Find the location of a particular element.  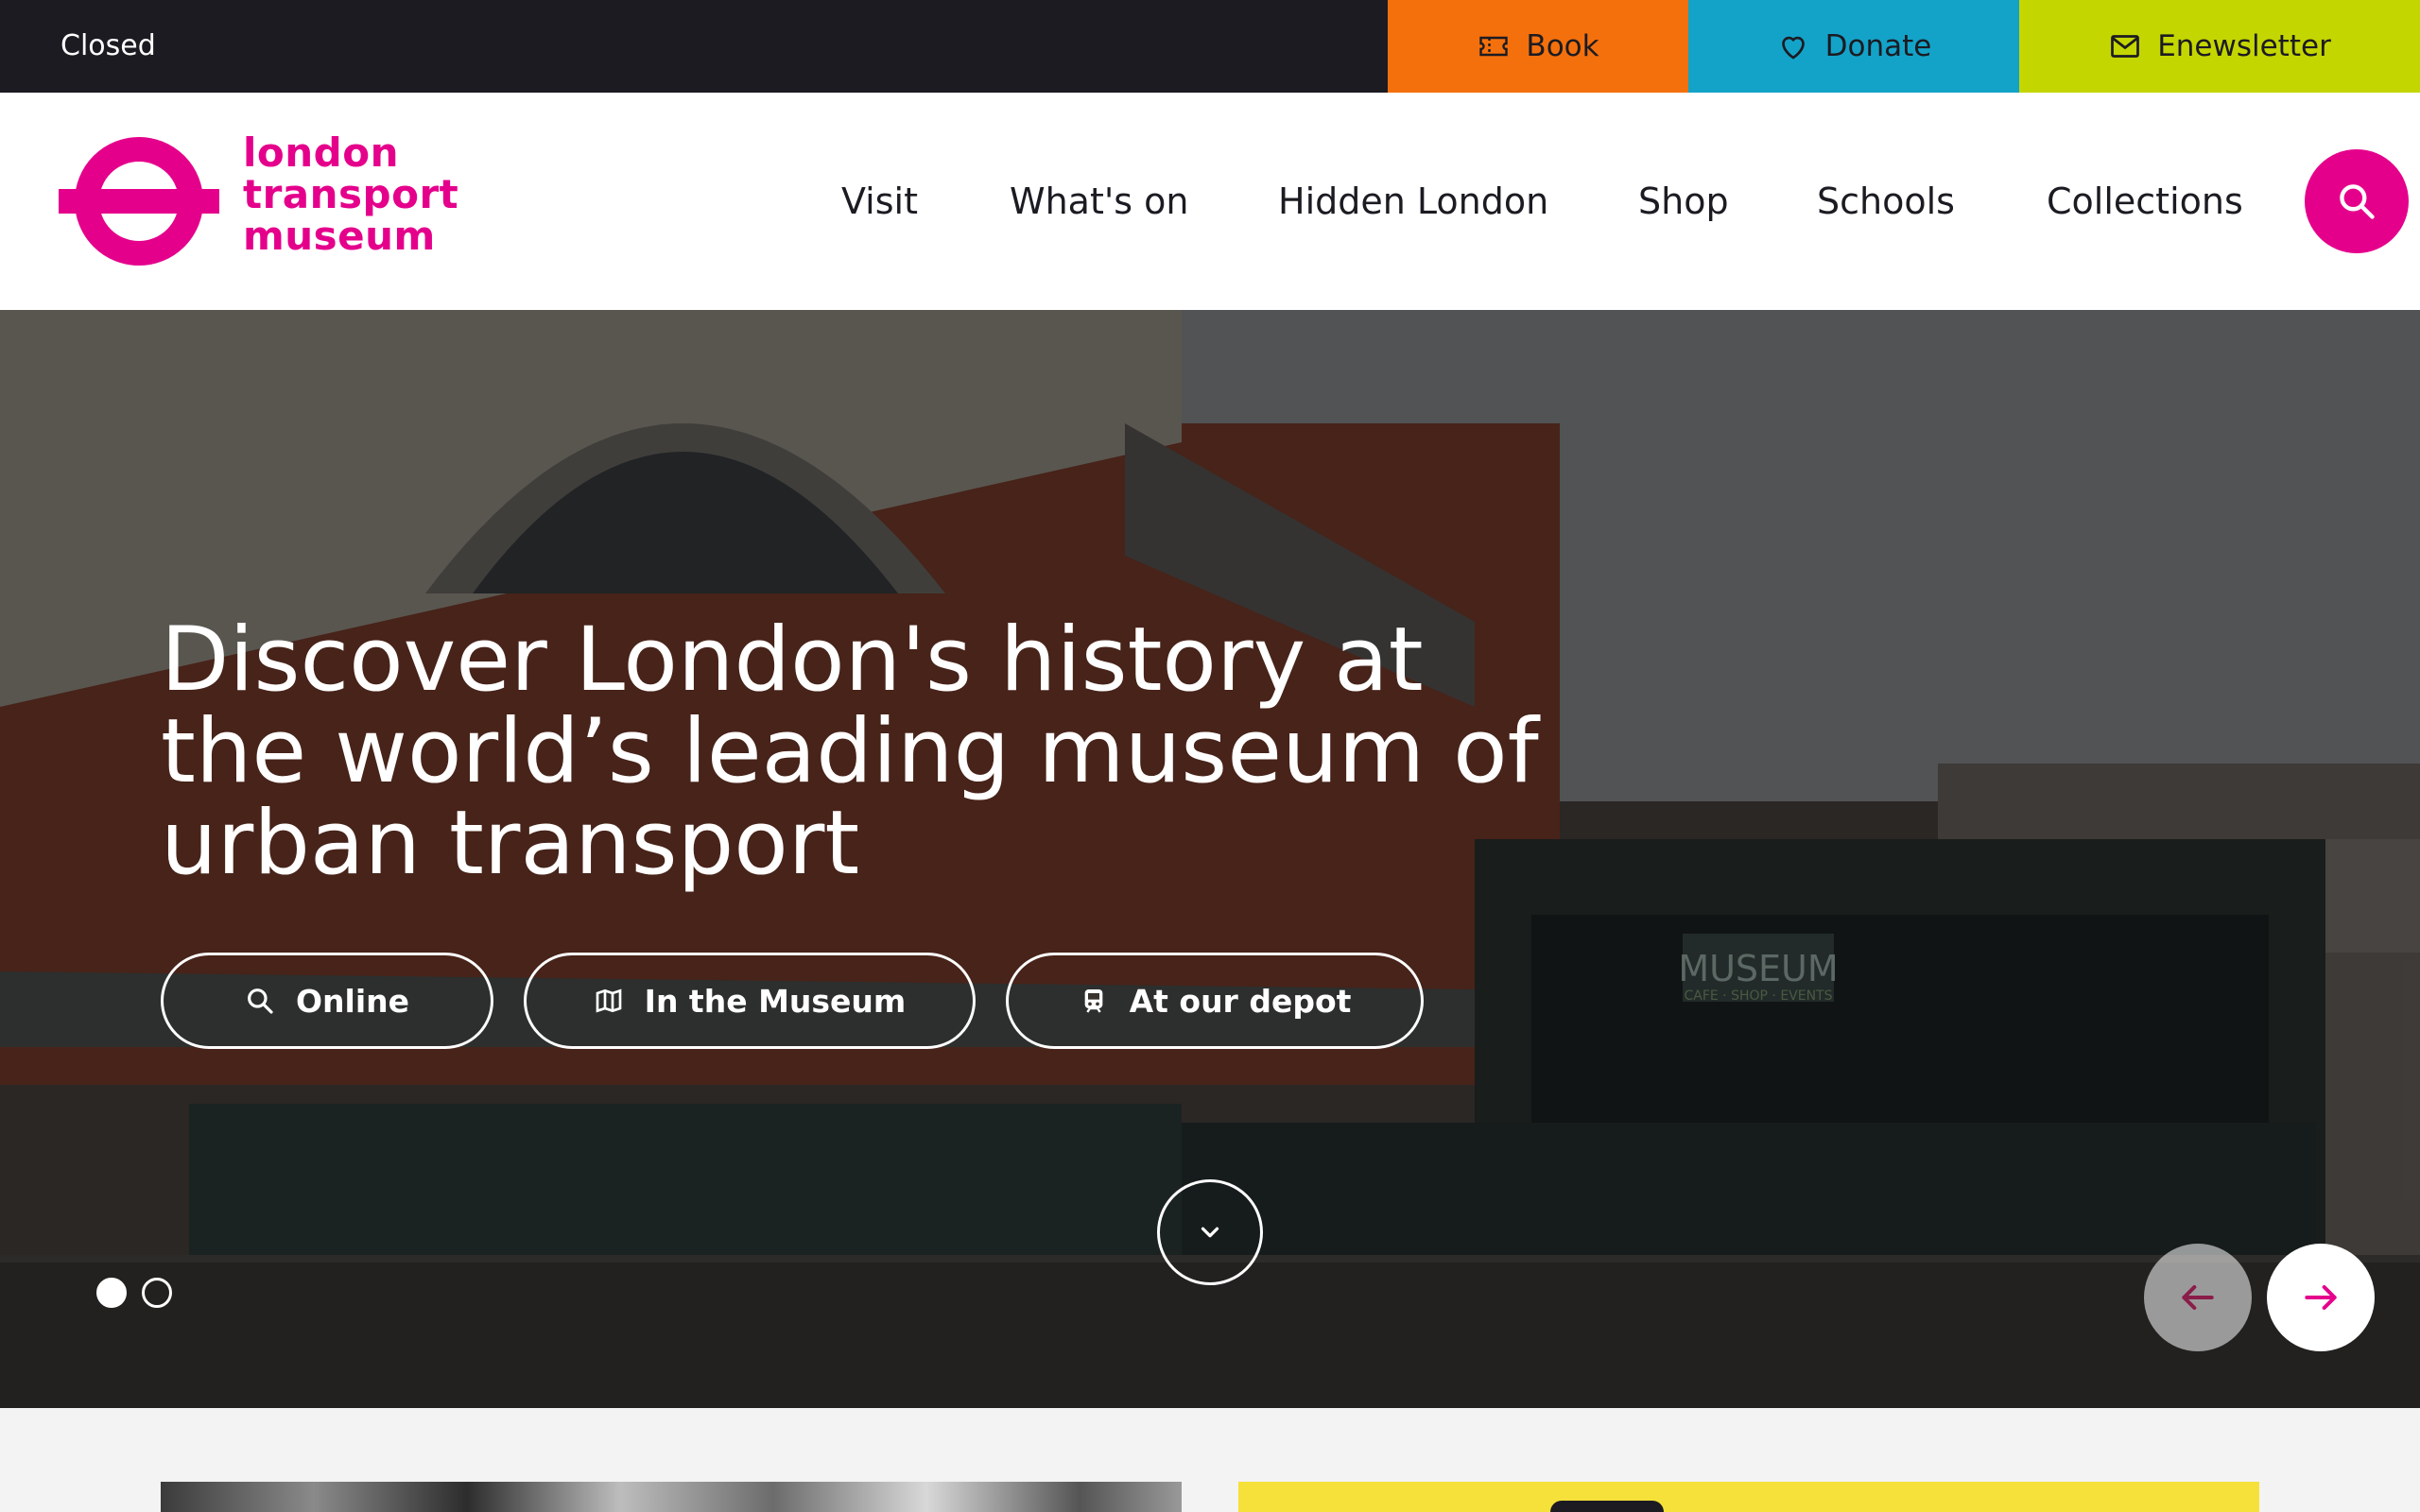

map-icon is located at coordinates (609, 1000).